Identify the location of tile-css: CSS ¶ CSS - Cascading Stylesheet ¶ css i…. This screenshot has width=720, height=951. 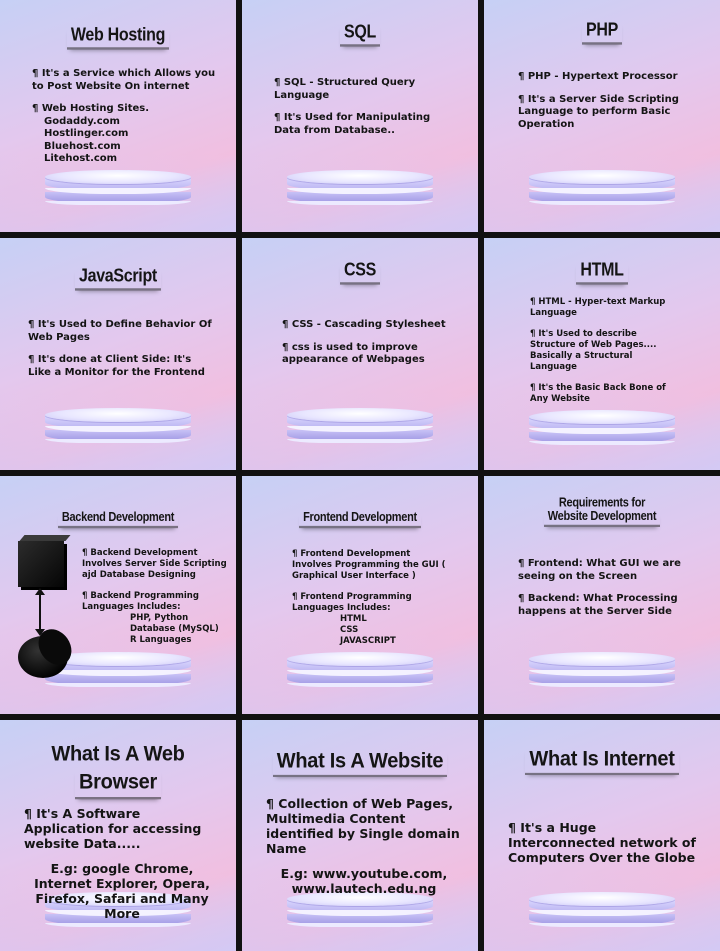
(360, 354).